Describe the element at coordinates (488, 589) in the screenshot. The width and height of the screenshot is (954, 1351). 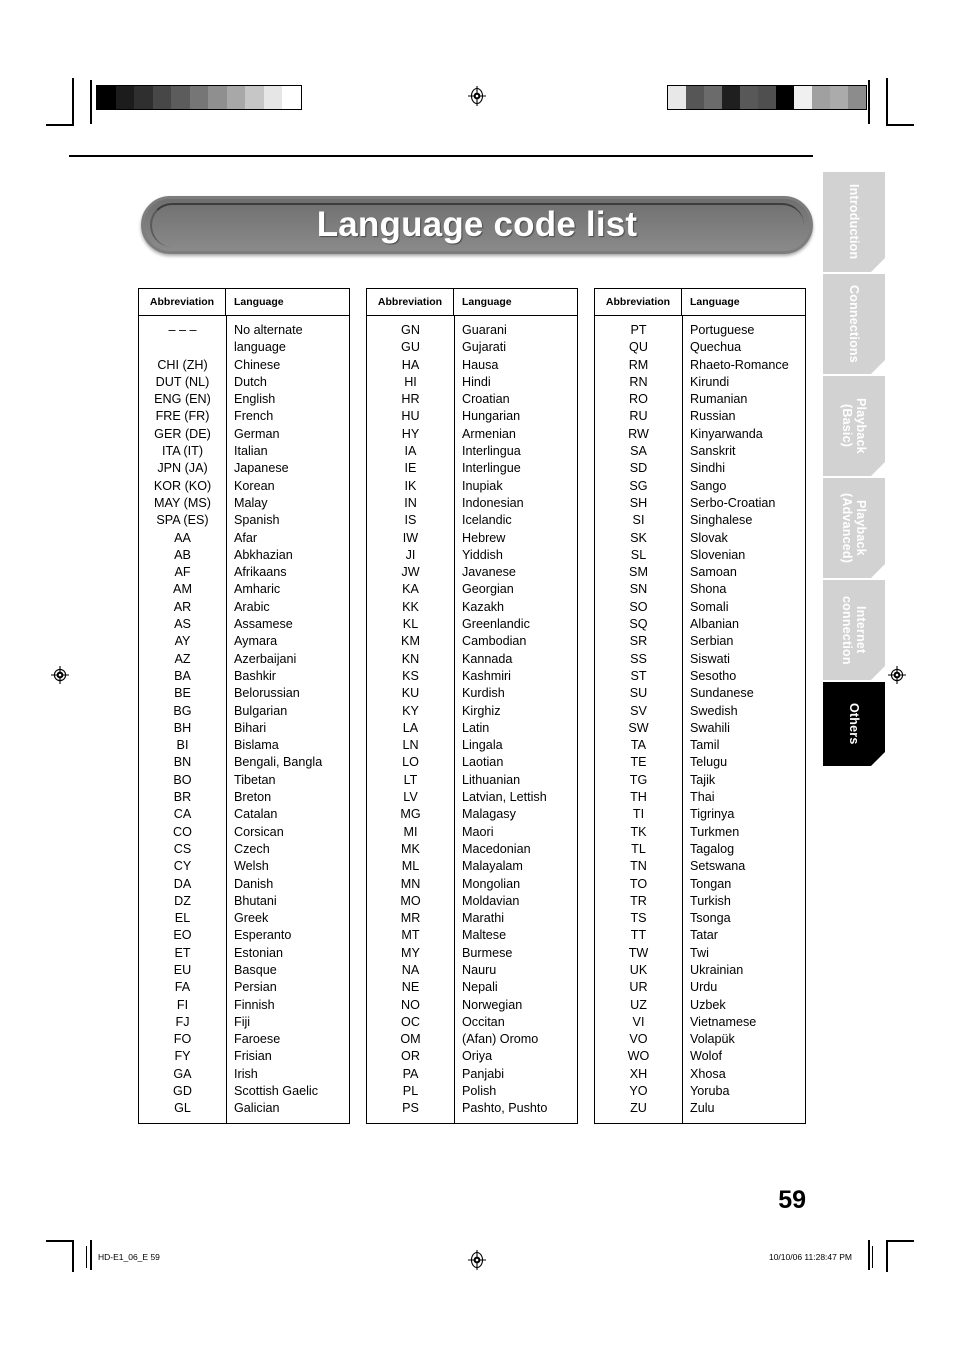
I see `cell-language: Georgian` at that location.